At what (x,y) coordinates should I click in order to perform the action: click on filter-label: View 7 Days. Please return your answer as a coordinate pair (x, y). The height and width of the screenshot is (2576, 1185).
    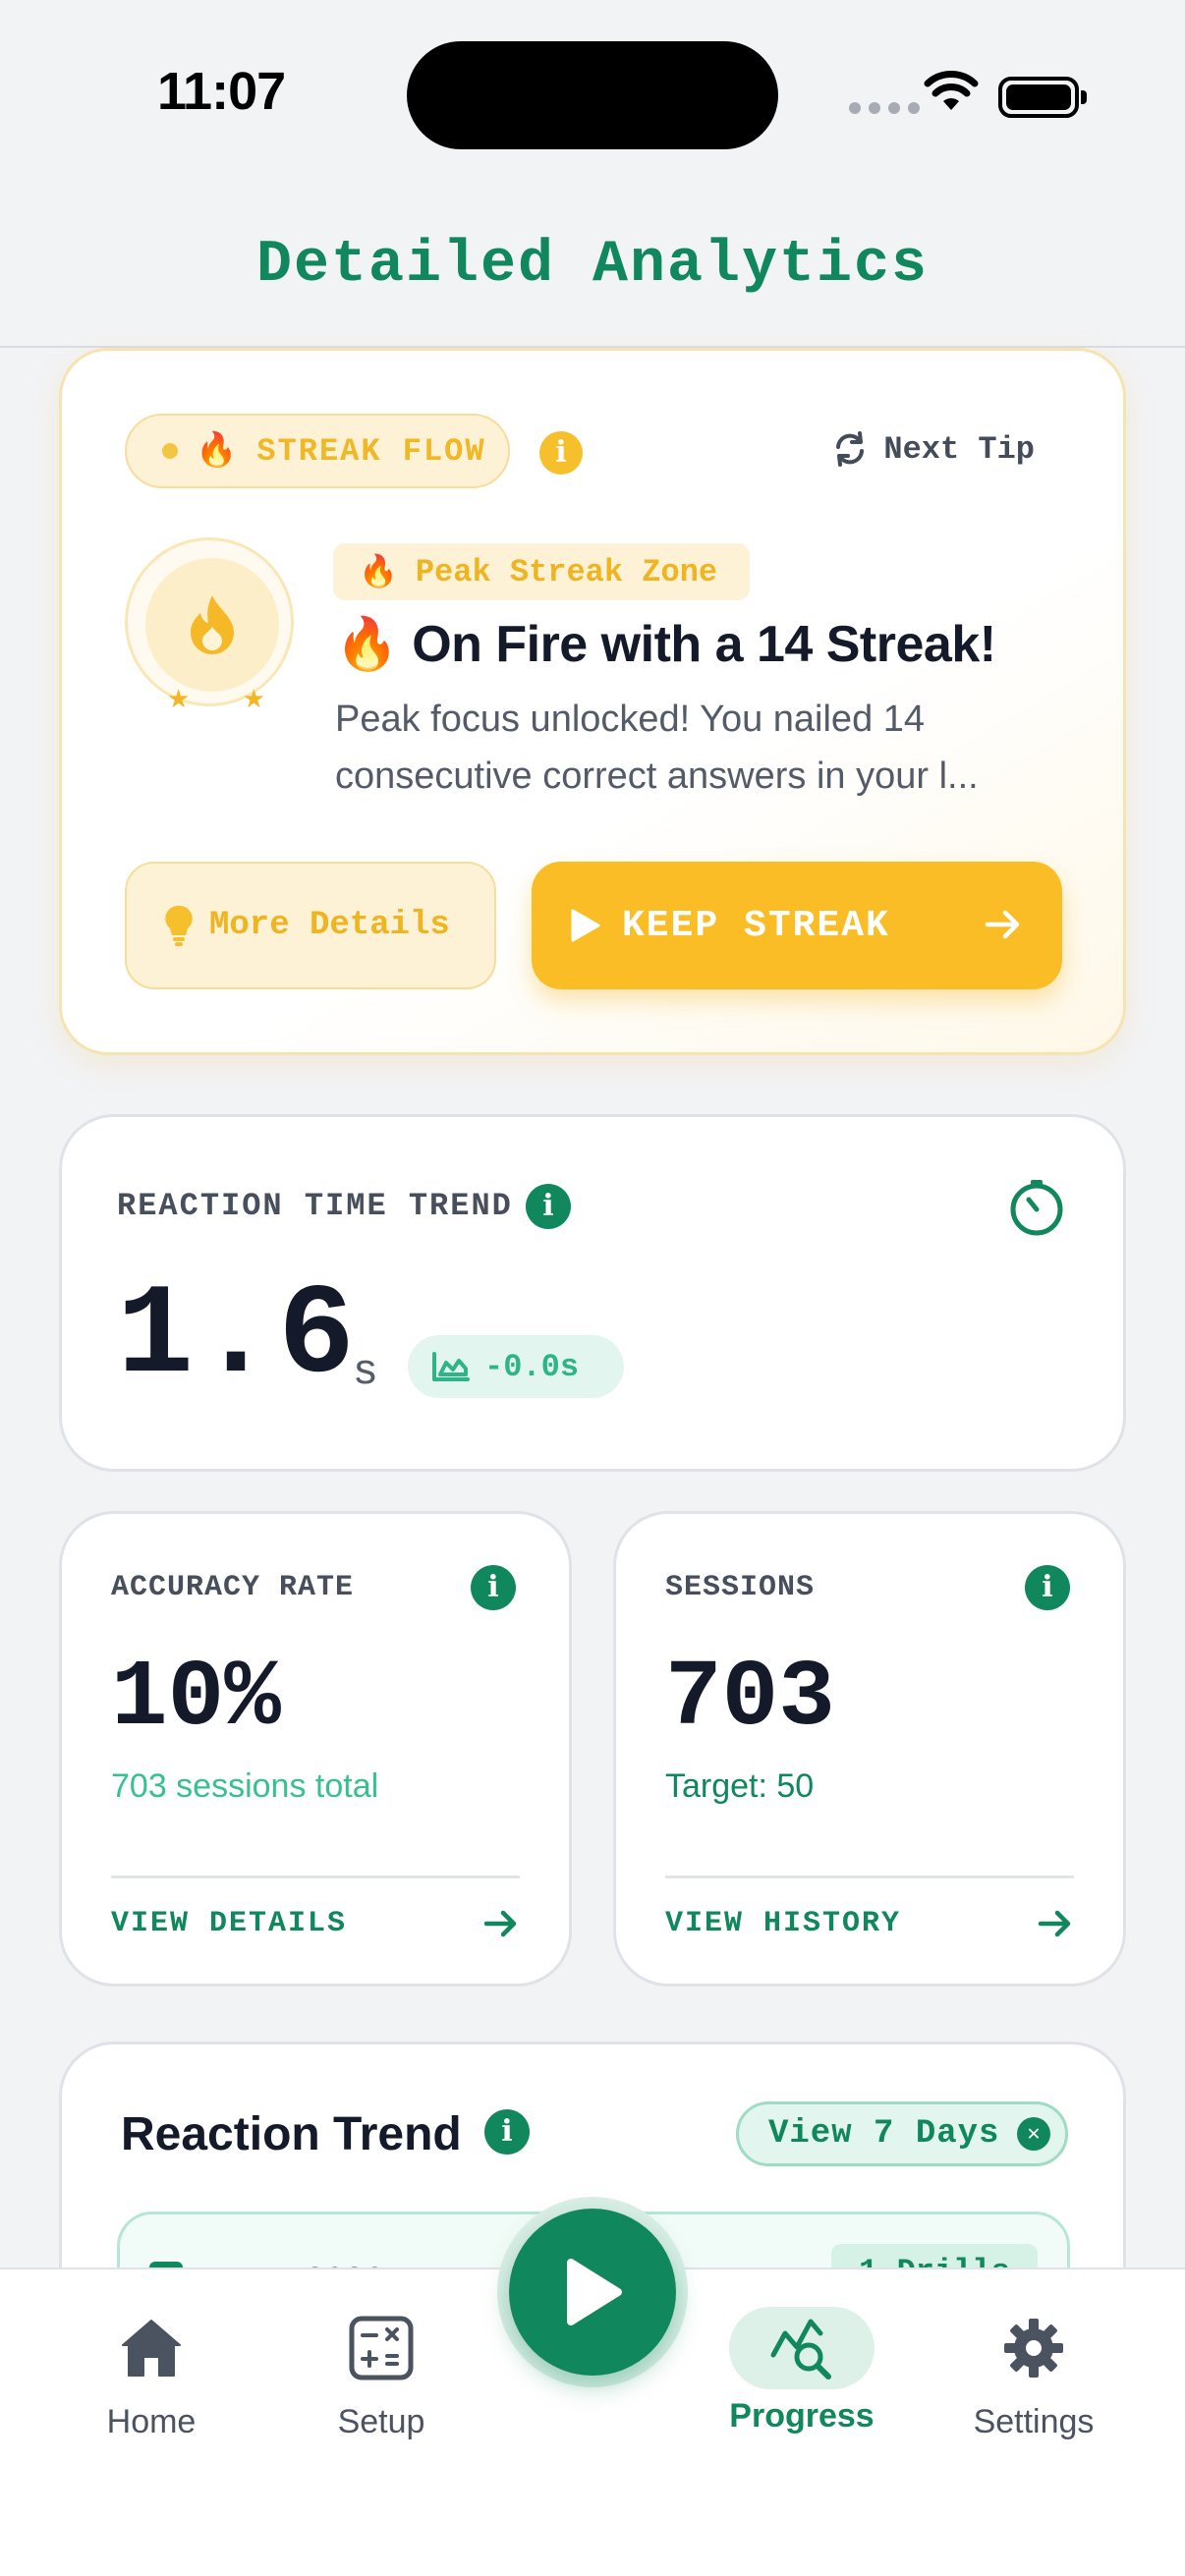
    Looking at the image, I should click on (884, 2134).